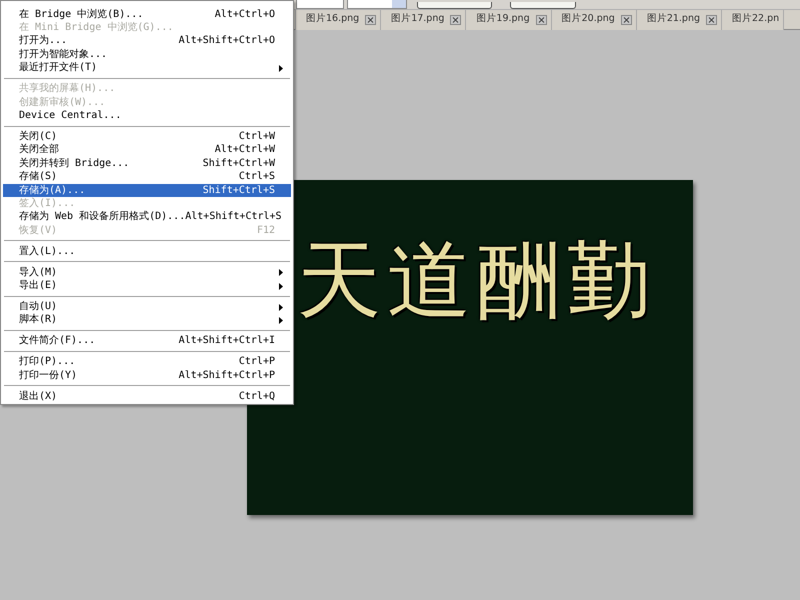 This screenshot has width=800, height=600. I want to click on menu-item: 打开为... Alt+Shift+Ctrl+O, so click(147, 41).